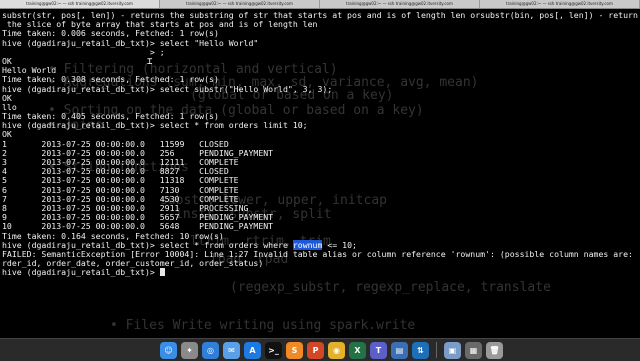 The image size is (640, 361). I want to click on prompt-text: hive (dgadiraju_retail_db_txt)>, so click(81, 272).